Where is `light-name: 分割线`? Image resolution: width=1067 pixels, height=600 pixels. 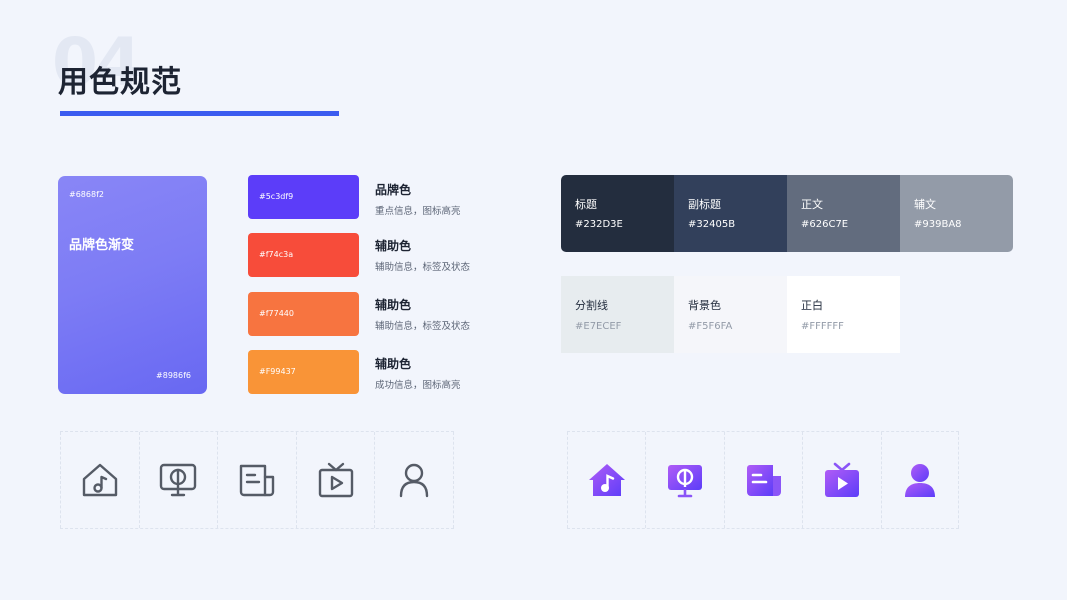 light-name: 分割线 is located at coordinates (591, 305).